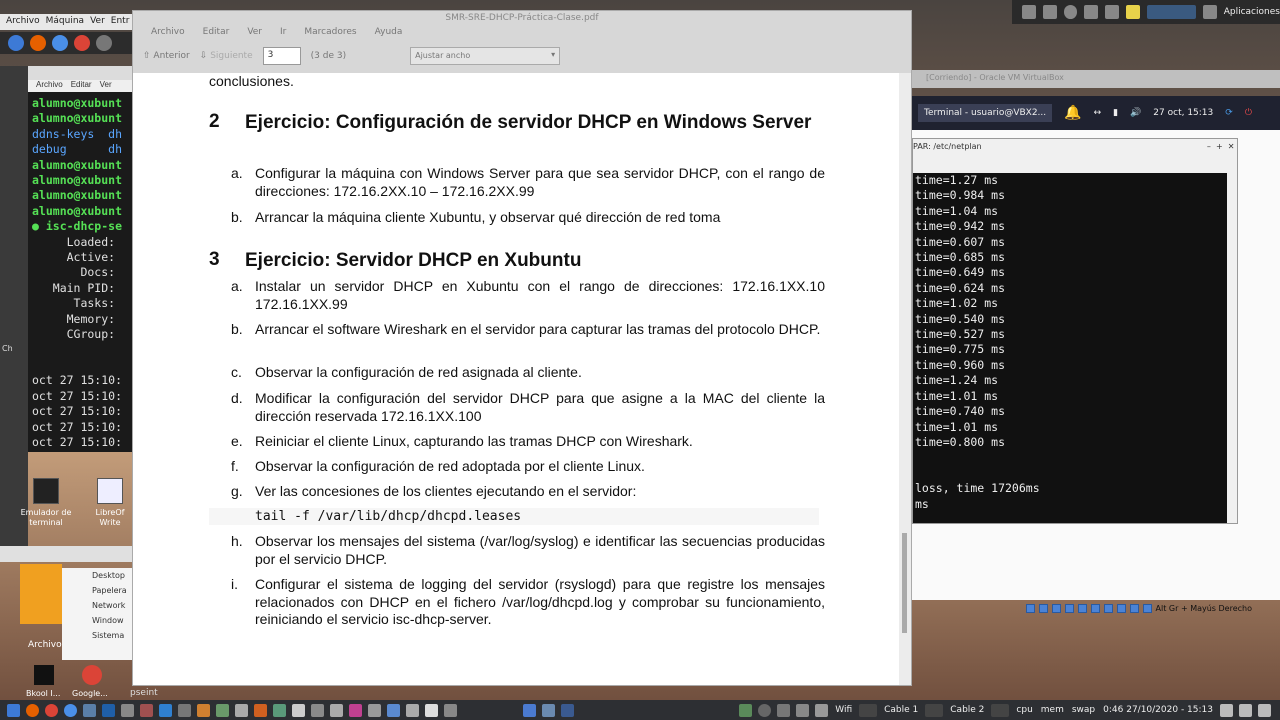 The width and height of the screenshot is (1280, 720). Describe the element at coordinates (905, 379) in the screenshot. I see `document-scrollbar` at that location.